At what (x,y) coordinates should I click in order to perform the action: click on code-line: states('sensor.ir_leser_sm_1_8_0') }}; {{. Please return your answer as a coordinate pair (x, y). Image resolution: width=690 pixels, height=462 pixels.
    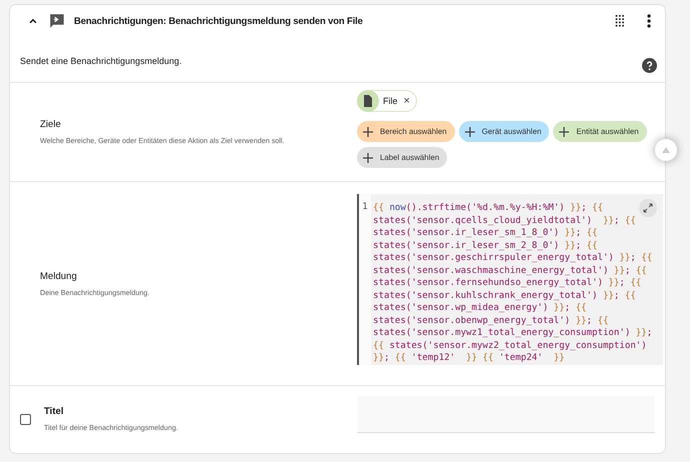
    Looking at the image, I should click on (485, 233).